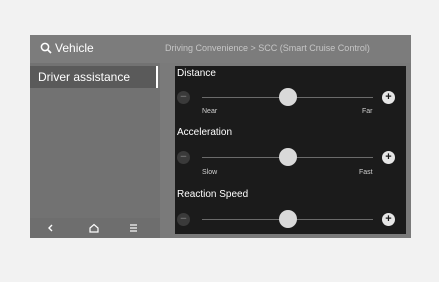 Image resolution: width=439 pixels, height=282 pixels. I want to click on reaction-speed-plus-button: +, so click(388, 219).